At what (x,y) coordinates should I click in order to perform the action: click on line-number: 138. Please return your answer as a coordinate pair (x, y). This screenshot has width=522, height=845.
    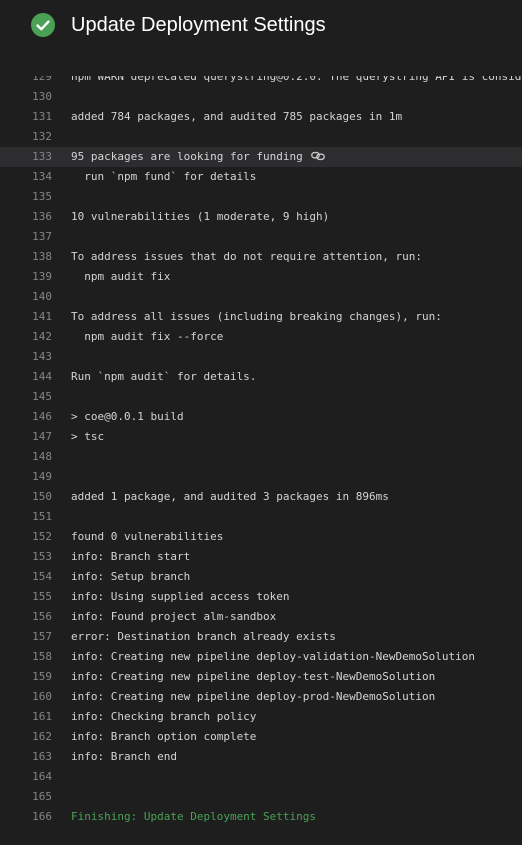
    Looking at the image, I should click on (42, 256).